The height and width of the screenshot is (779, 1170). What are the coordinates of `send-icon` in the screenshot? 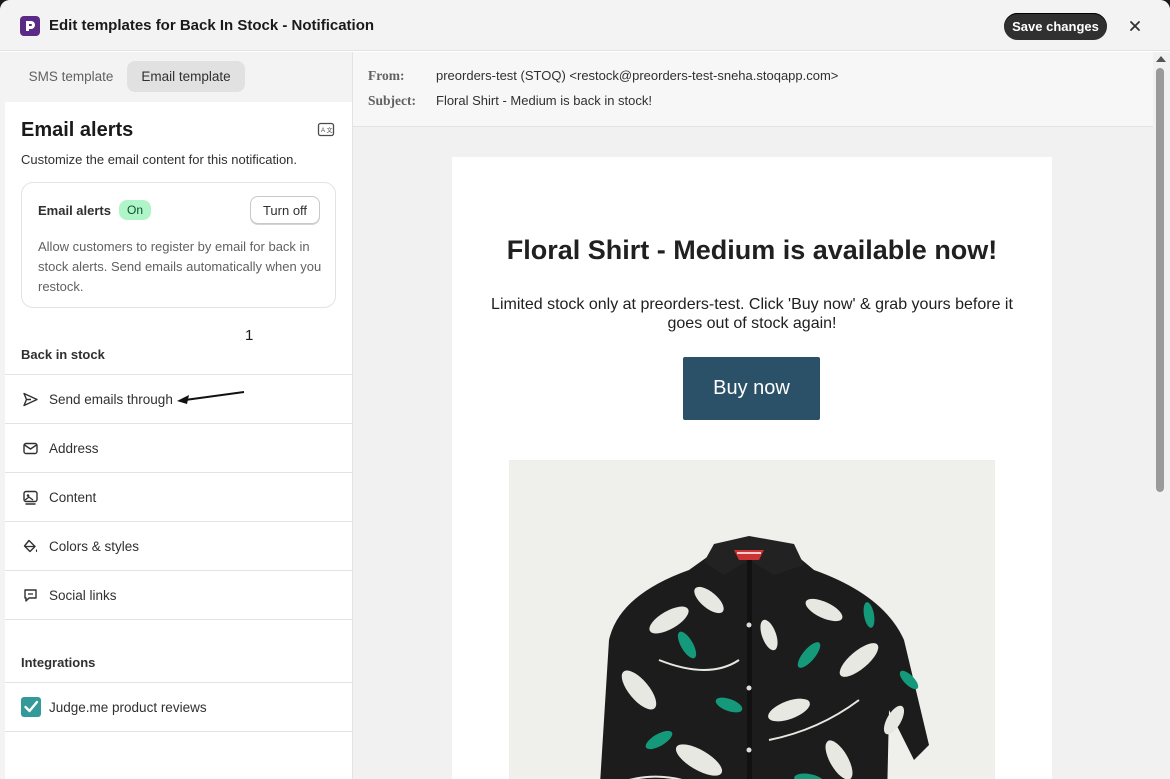 It's located at (30, 399).